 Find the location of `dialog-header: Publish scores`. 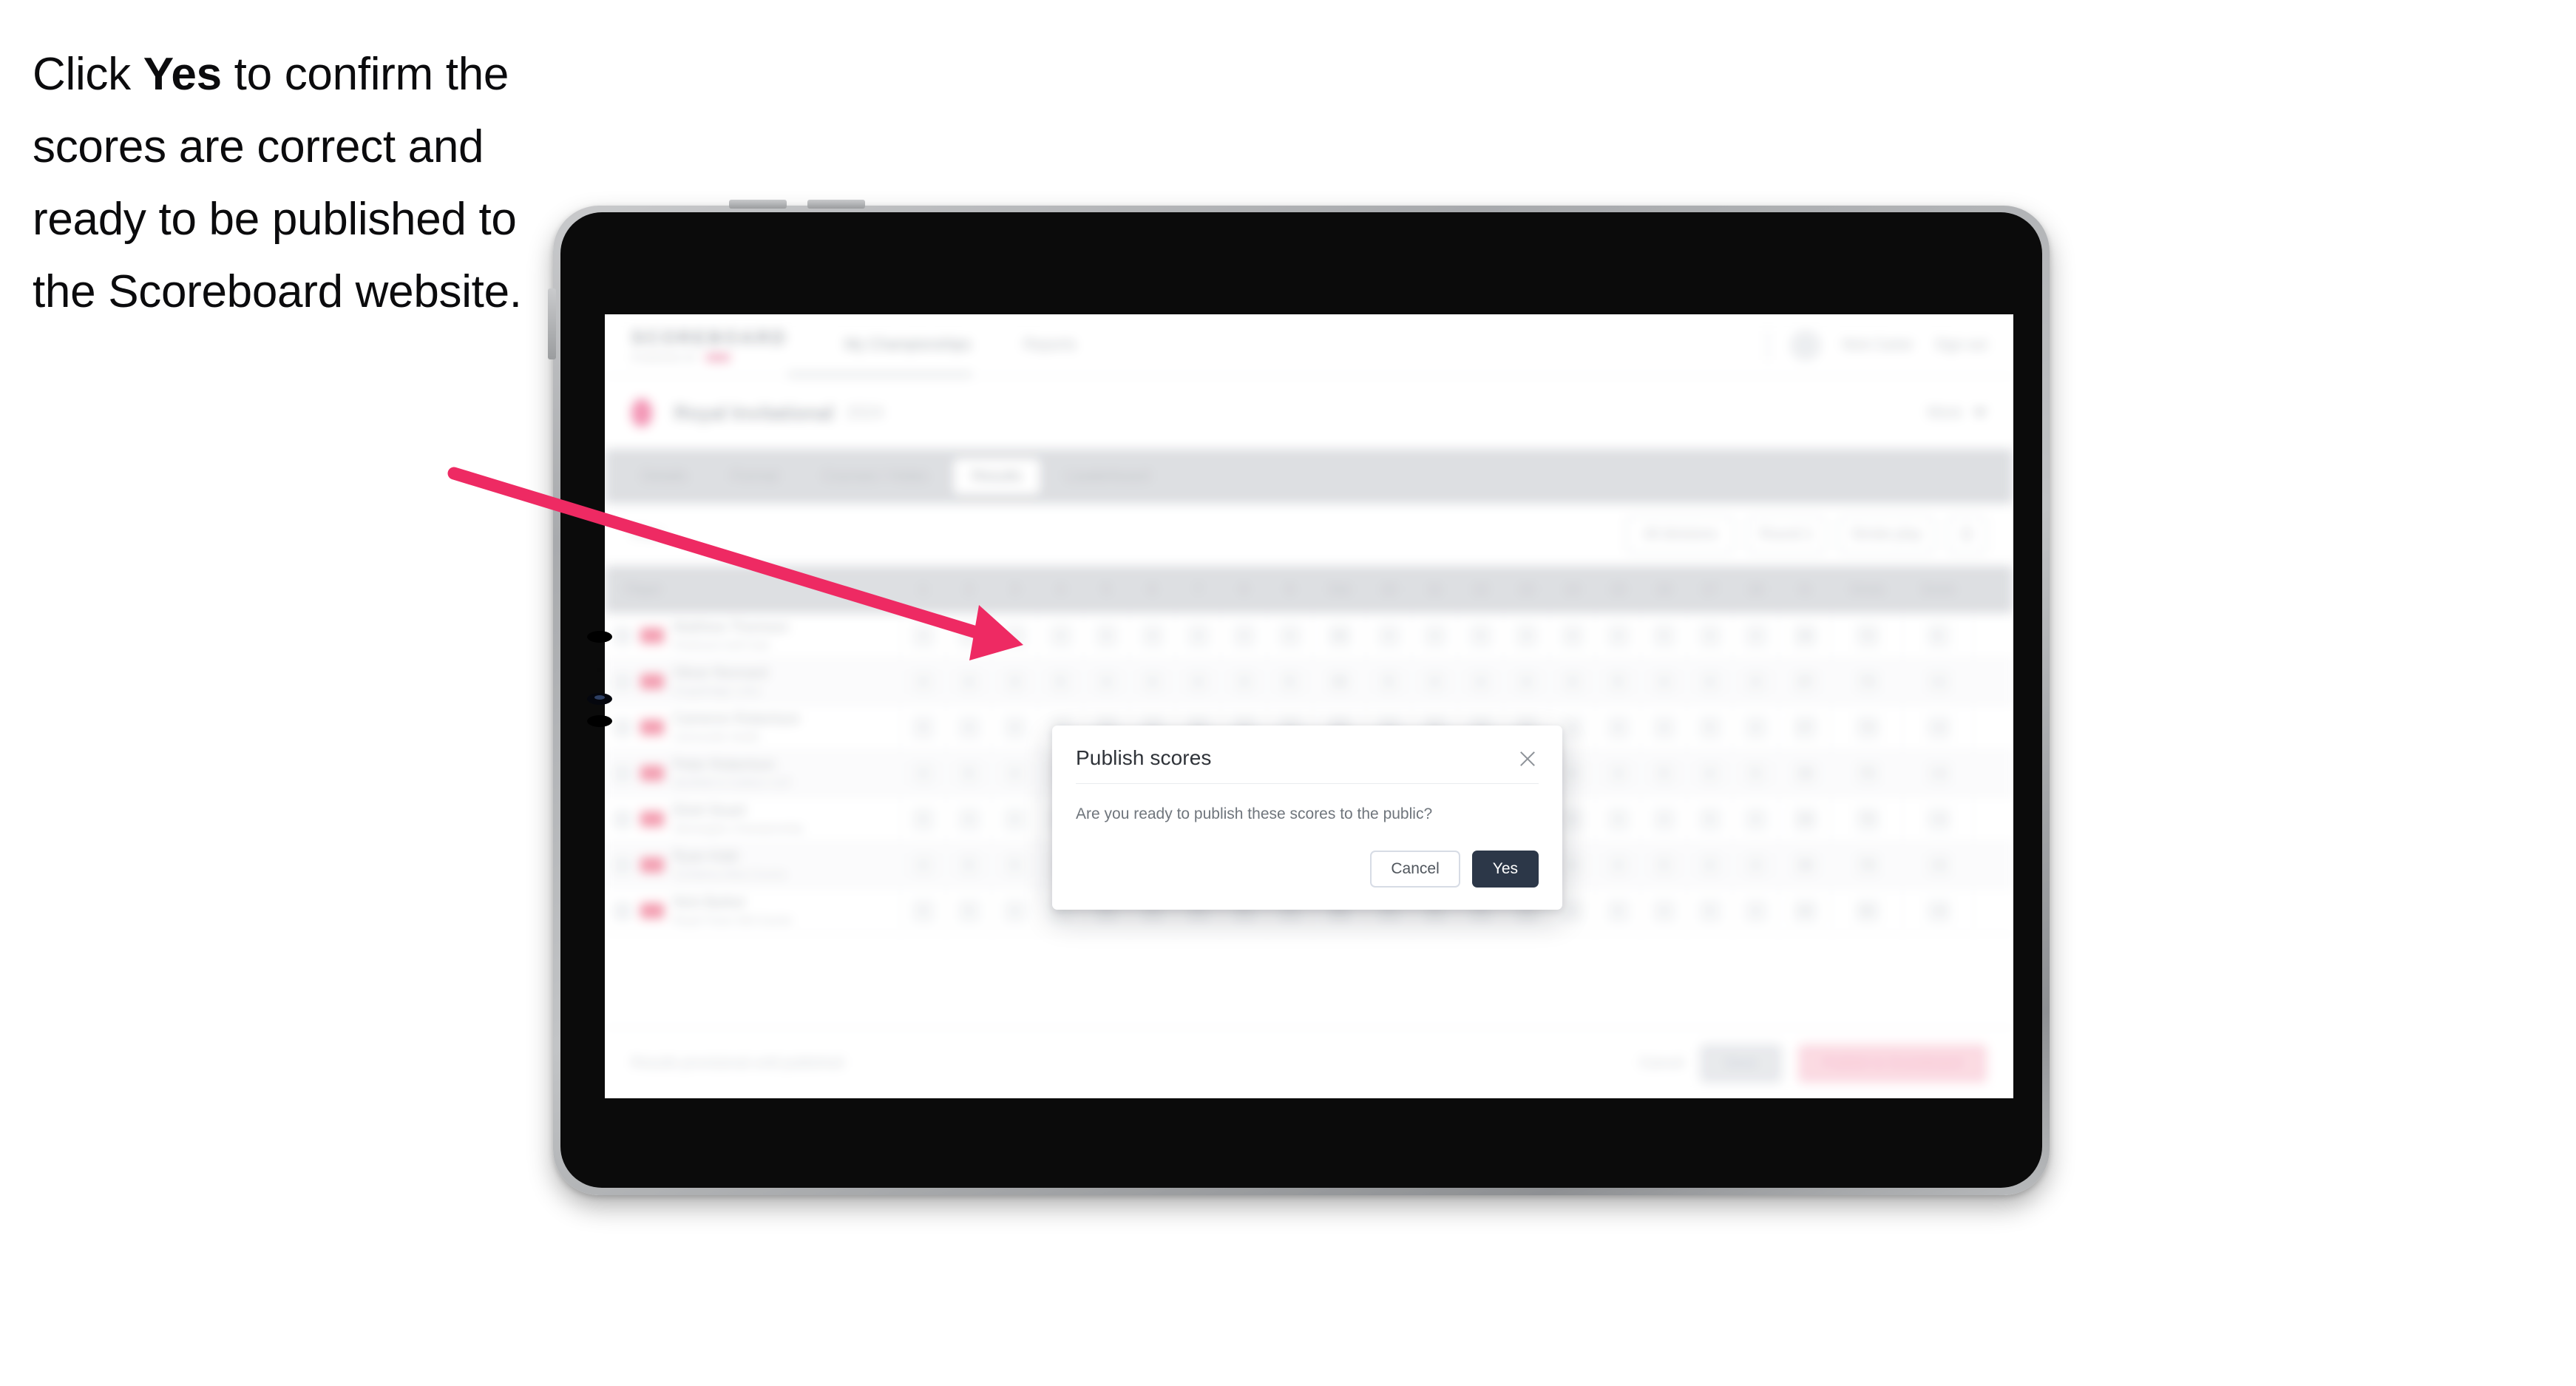

dialog-header: Publish scores is located at coordinates (1307, 748).